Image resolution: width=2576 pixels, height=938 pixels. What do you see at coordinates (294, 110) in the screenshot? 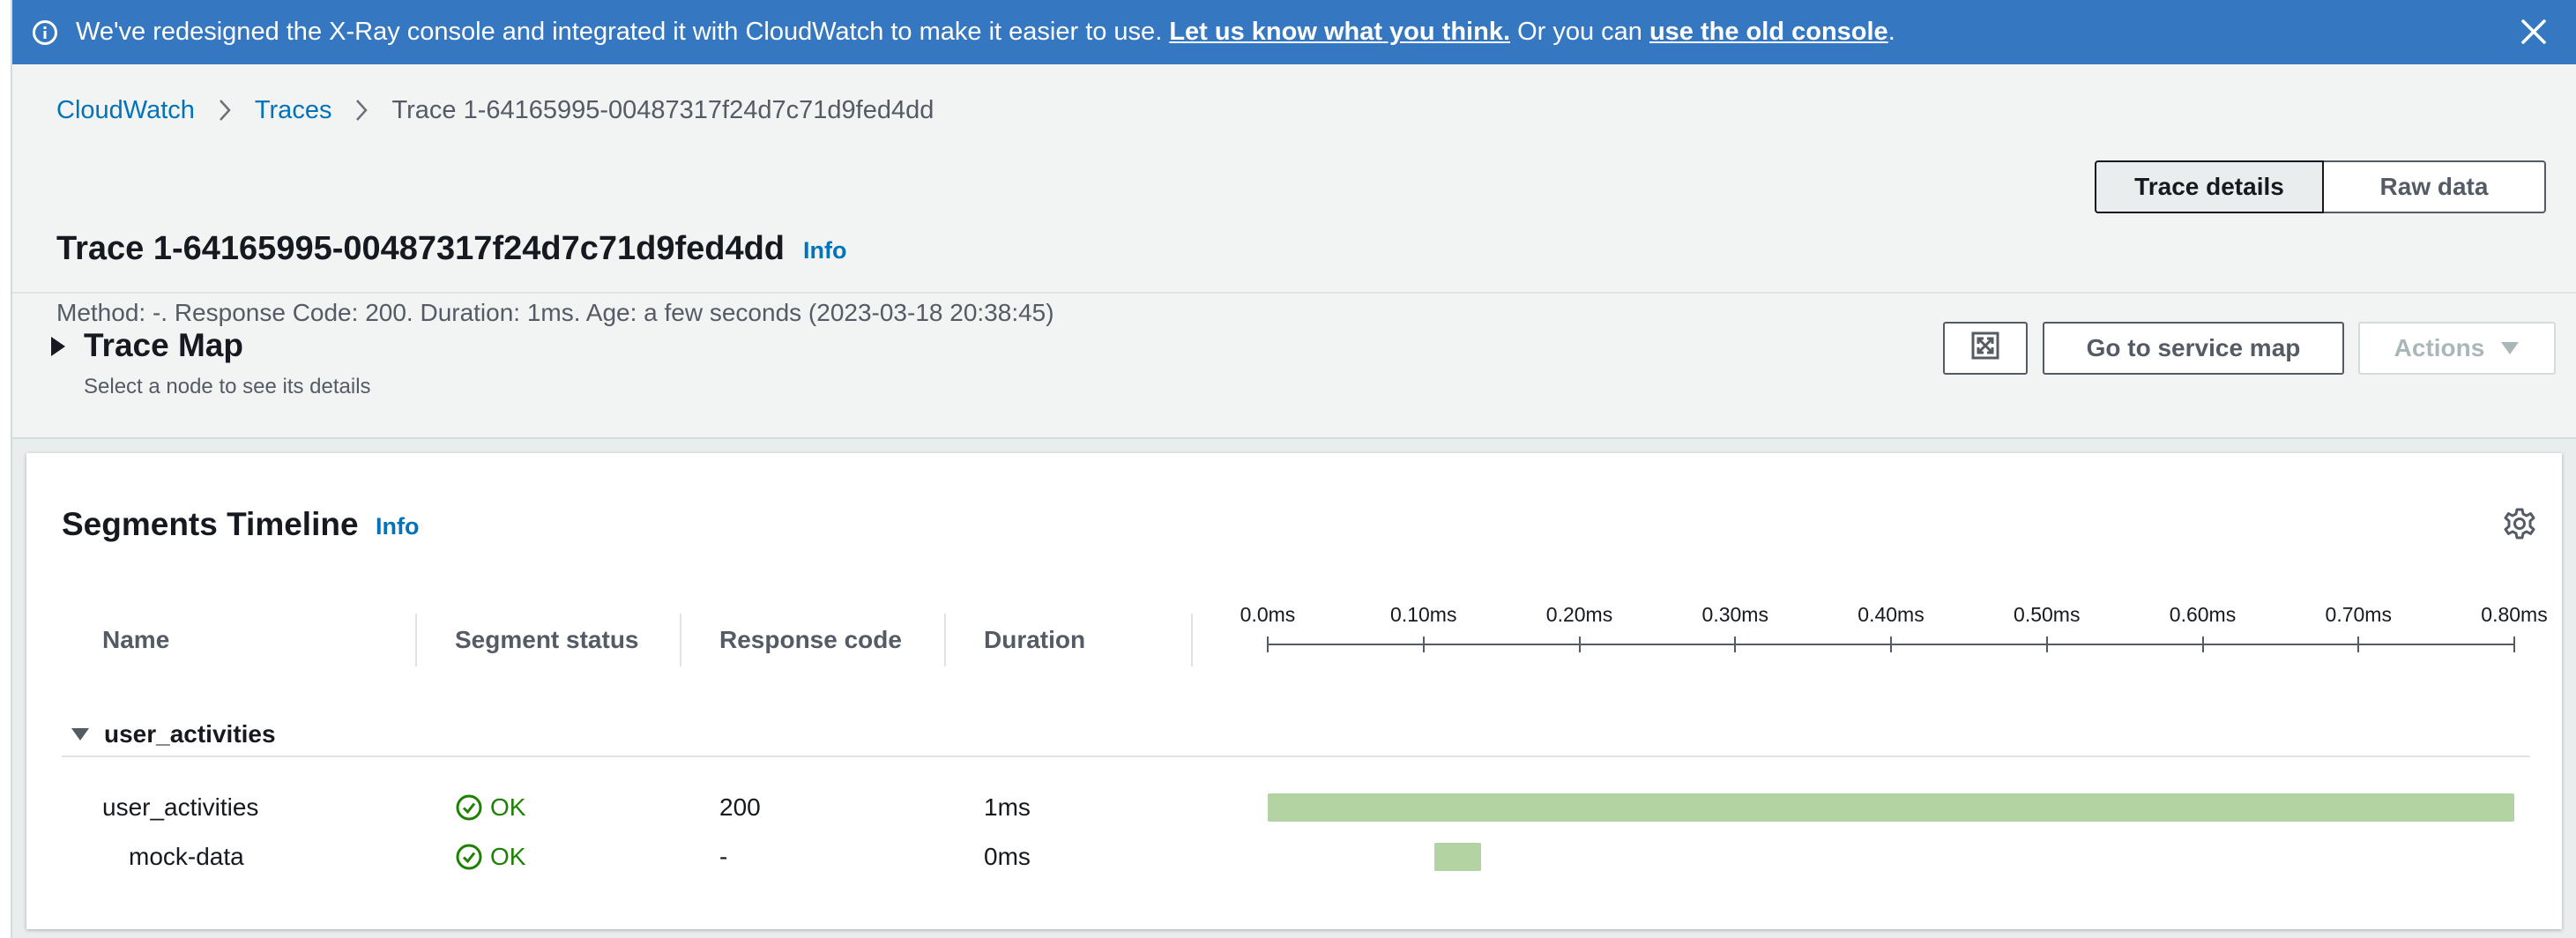
I see `breadcrumb-traces: Traces` at bounding box center [294, 110].